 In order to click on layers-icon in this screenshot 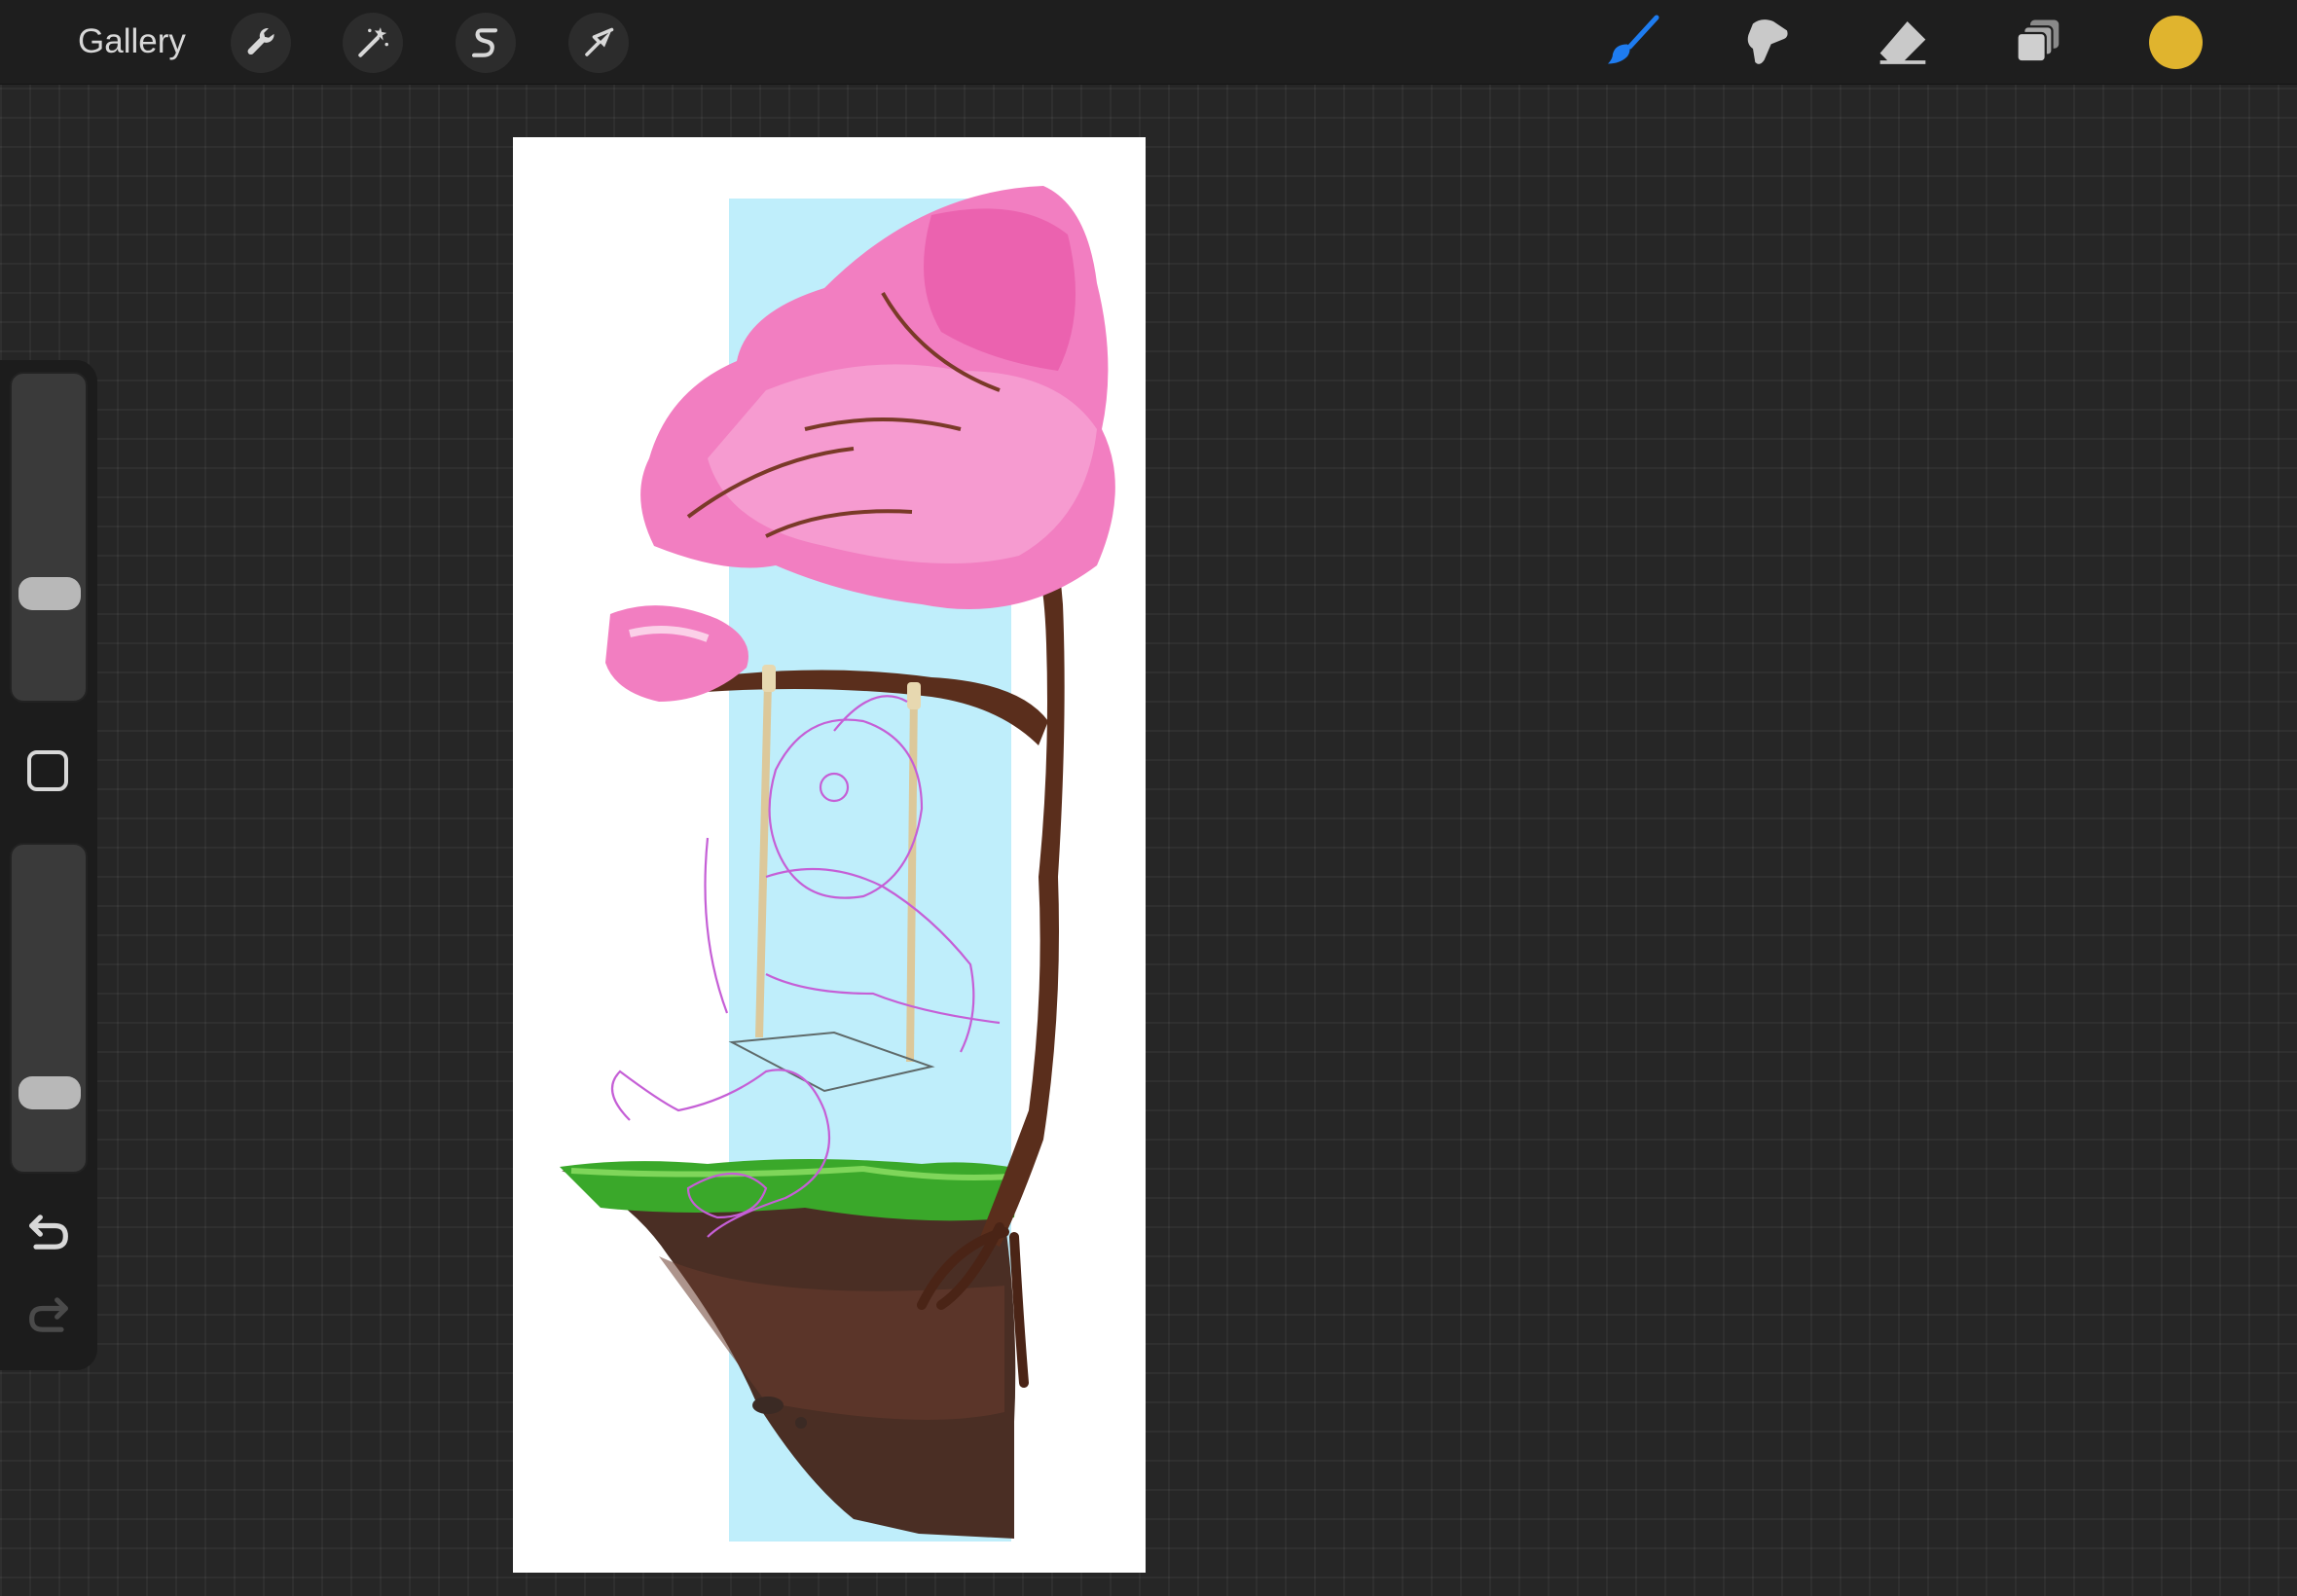, I will do `click(2038, 41)`.